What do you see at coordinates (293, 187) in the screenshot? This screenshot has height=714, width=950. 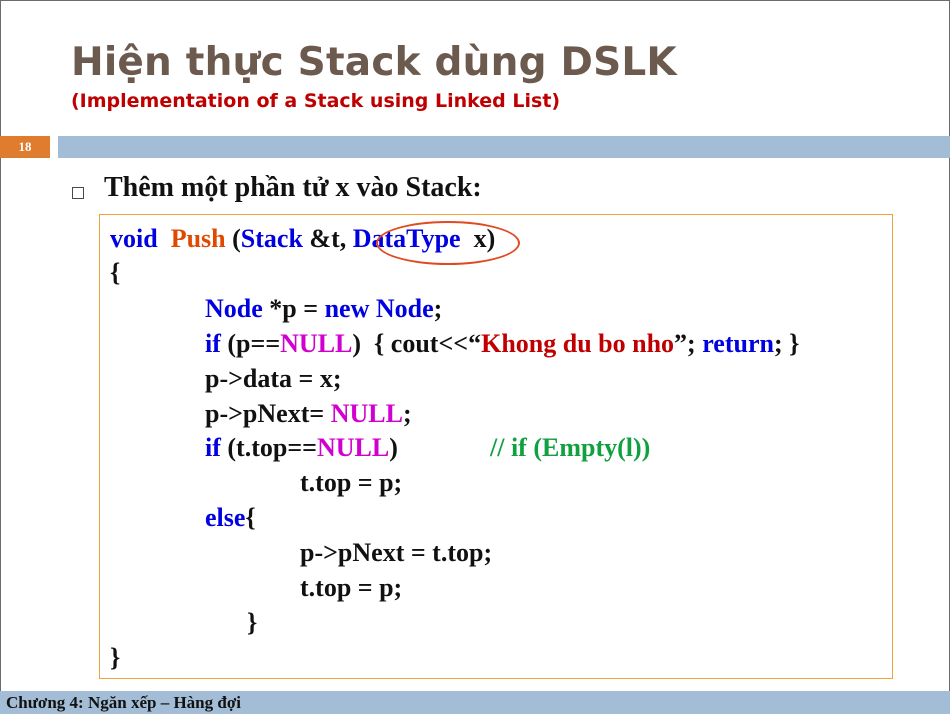 I see `bullet-heading: Thêm một phần tử x vào Stack:` at bounding box center [293, 187].